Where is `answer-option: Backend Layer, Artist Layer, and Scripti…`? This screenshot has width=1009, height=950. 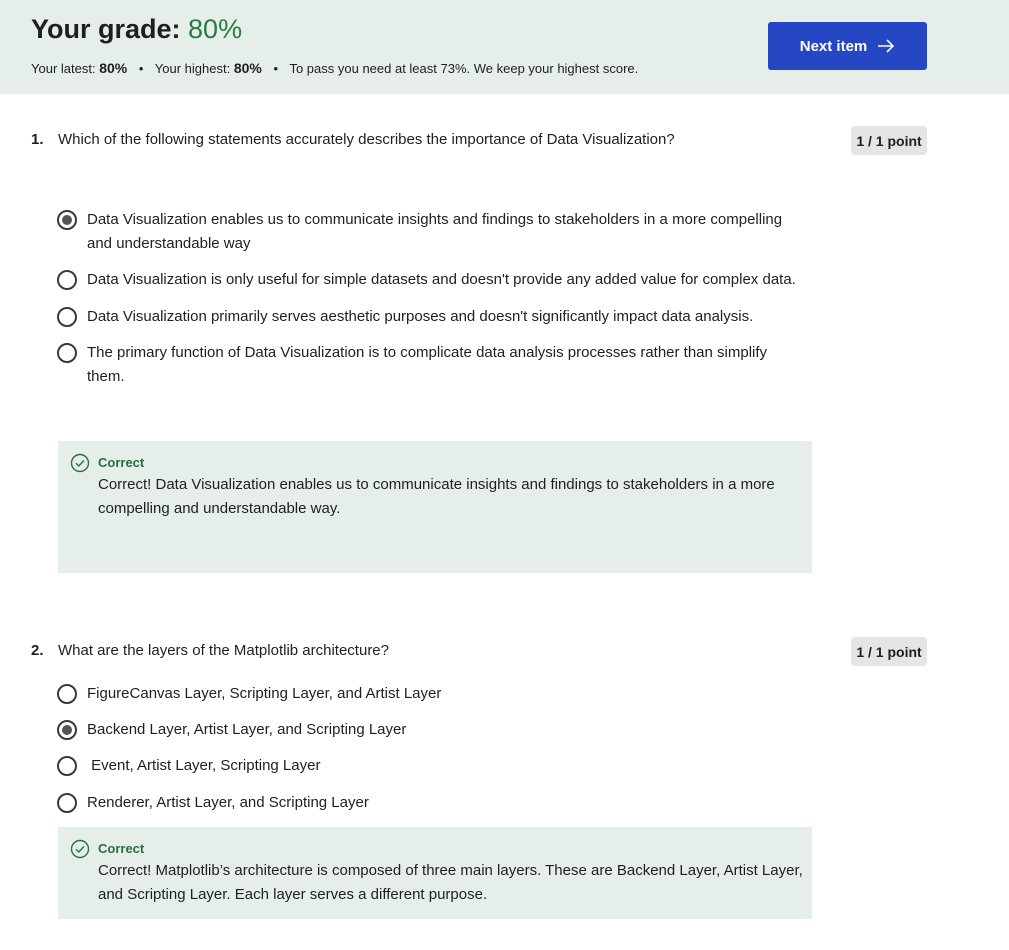
answer-option: Backend Layer, Artist Layer, and Scripti… is located at coordinates (432, 731).